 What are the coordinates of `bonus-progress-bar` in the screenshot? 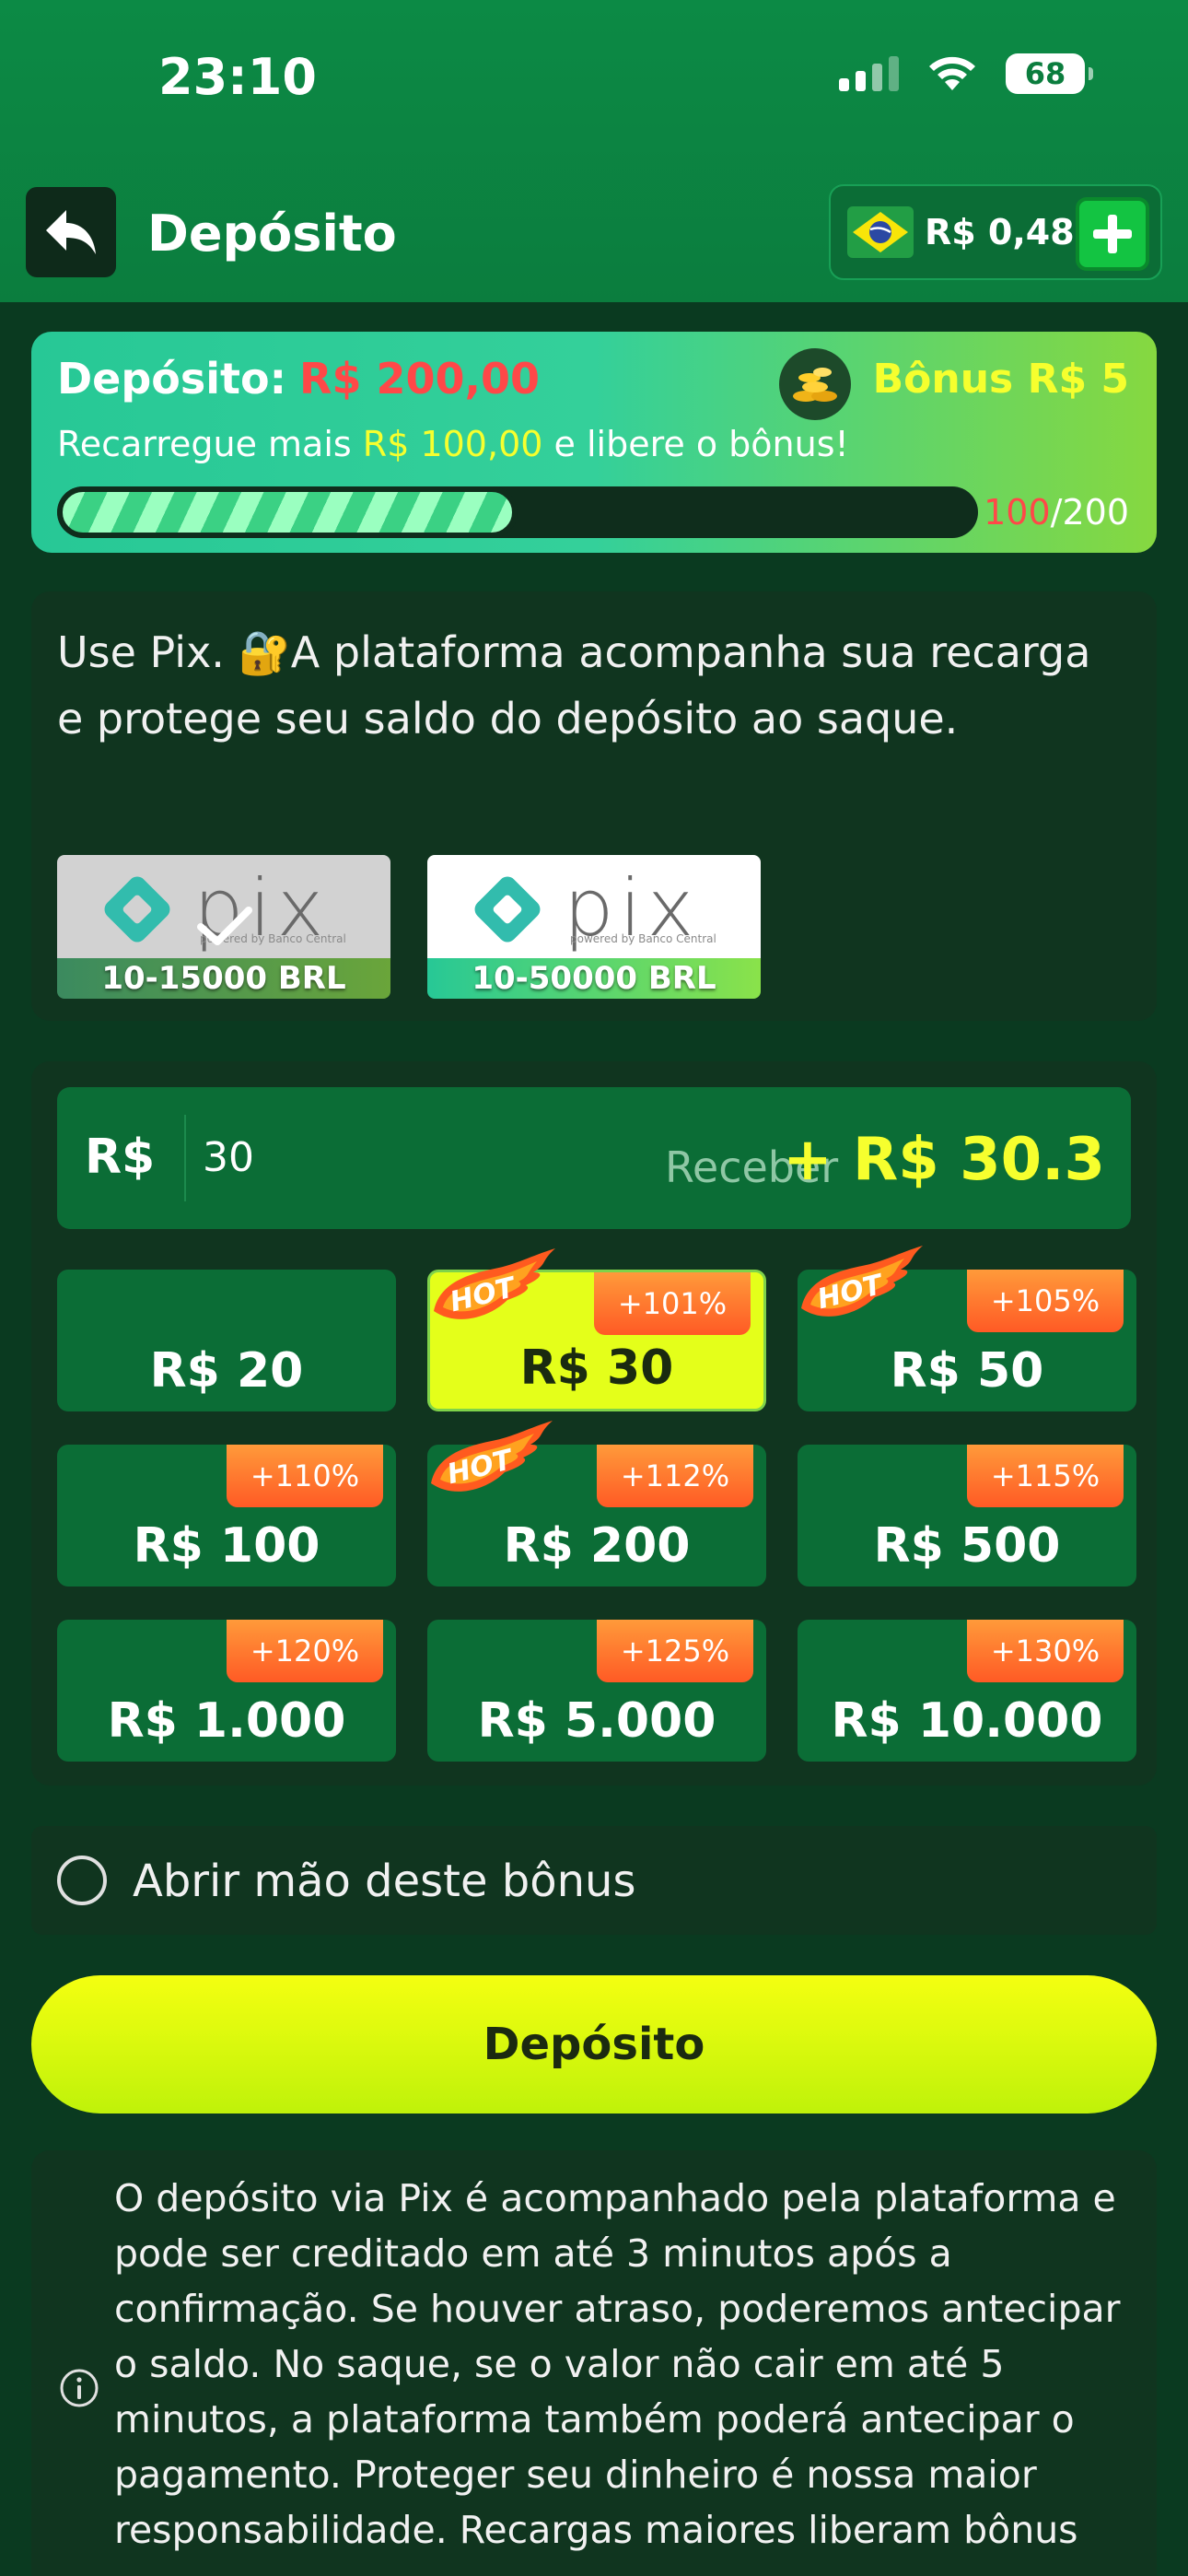 It's located at (517, 512).